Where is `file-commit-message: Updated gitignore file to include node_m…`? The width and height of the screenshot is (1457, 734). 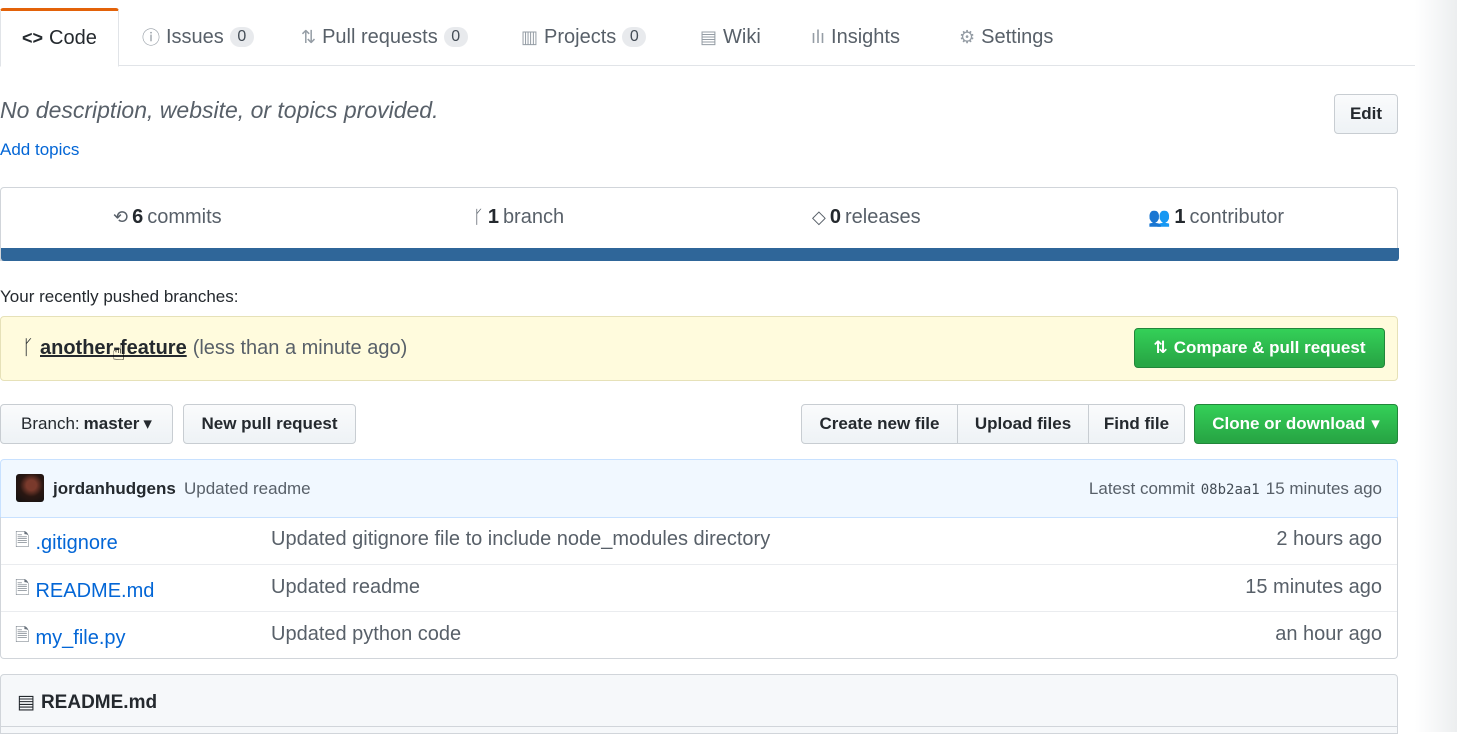
file-commit-message: Updated gitignore file to include node_m… is located at coordinates (520, 539).